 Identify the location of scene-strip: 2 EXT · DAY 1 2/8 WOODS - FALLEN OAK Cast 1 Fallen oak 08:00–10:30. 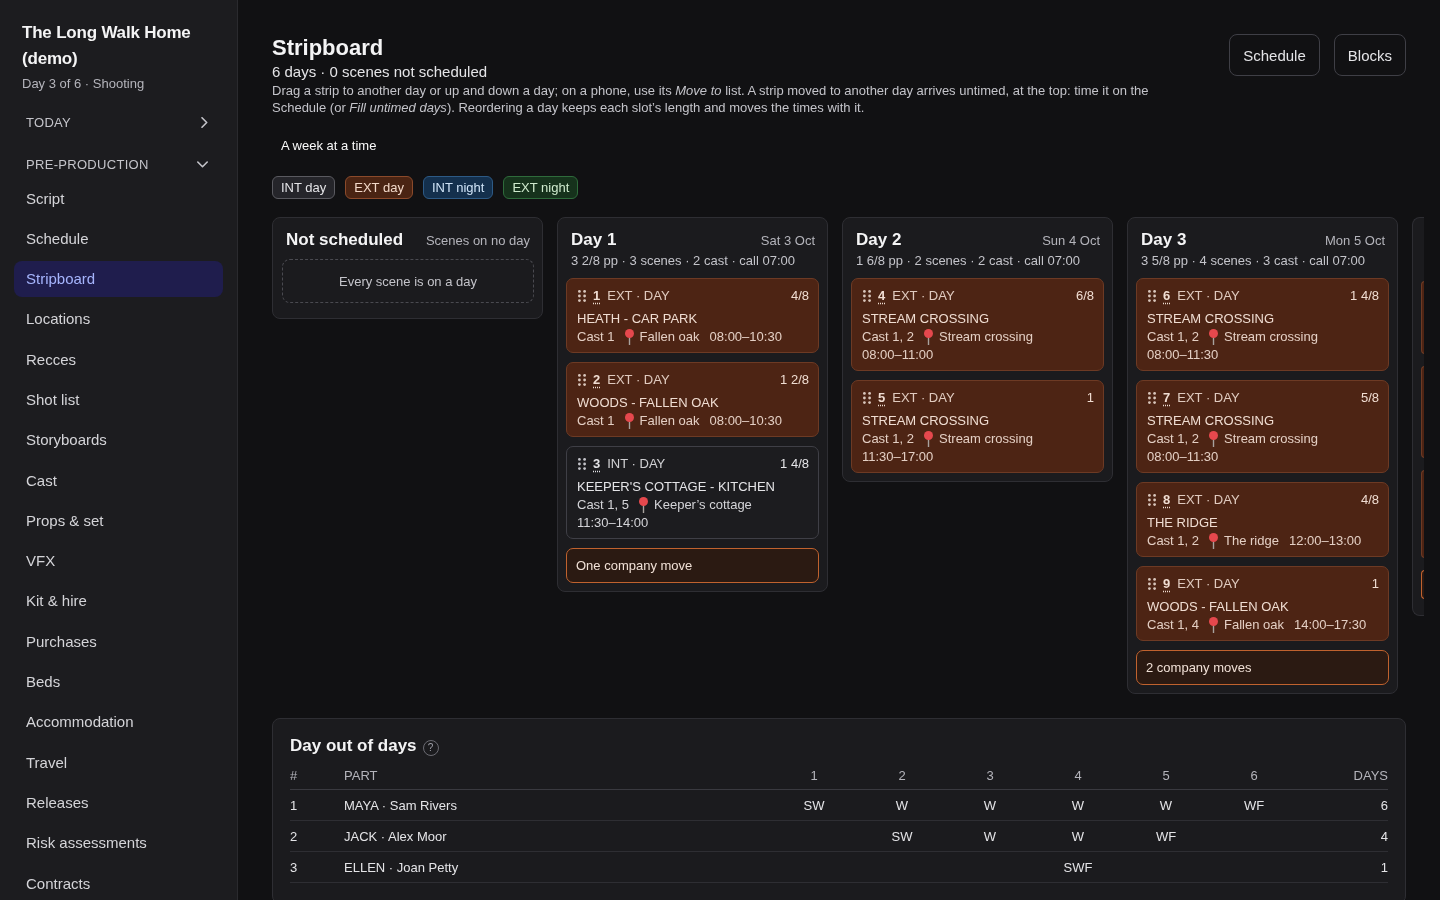
(692, 399).